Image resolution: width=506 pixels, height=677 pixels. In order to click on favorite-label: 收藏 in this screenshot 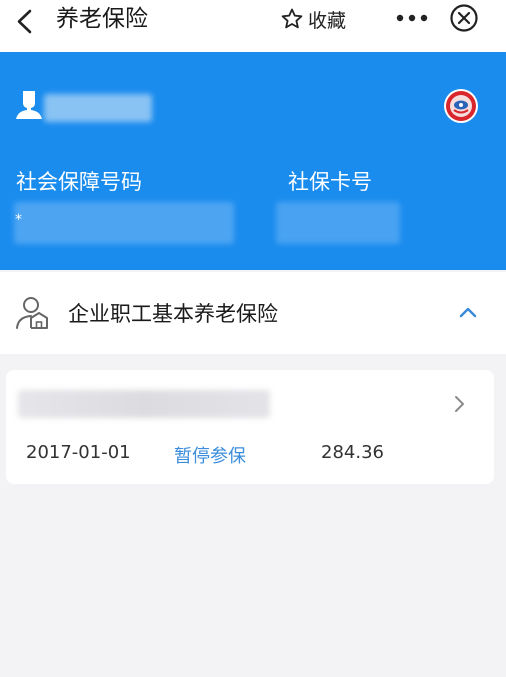, I will do `click(327, 20)`.